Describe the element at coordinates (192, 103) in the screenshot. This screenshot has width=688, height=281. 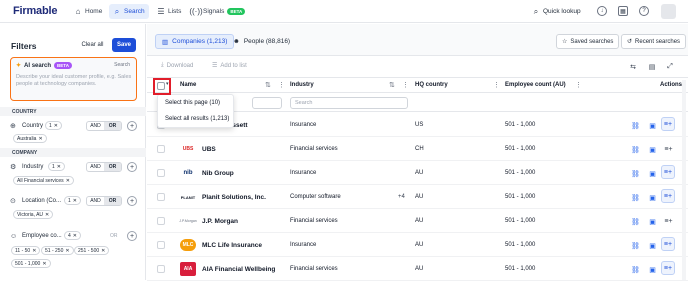
I see `select-this-page-option: Select this page (10)` at that location.